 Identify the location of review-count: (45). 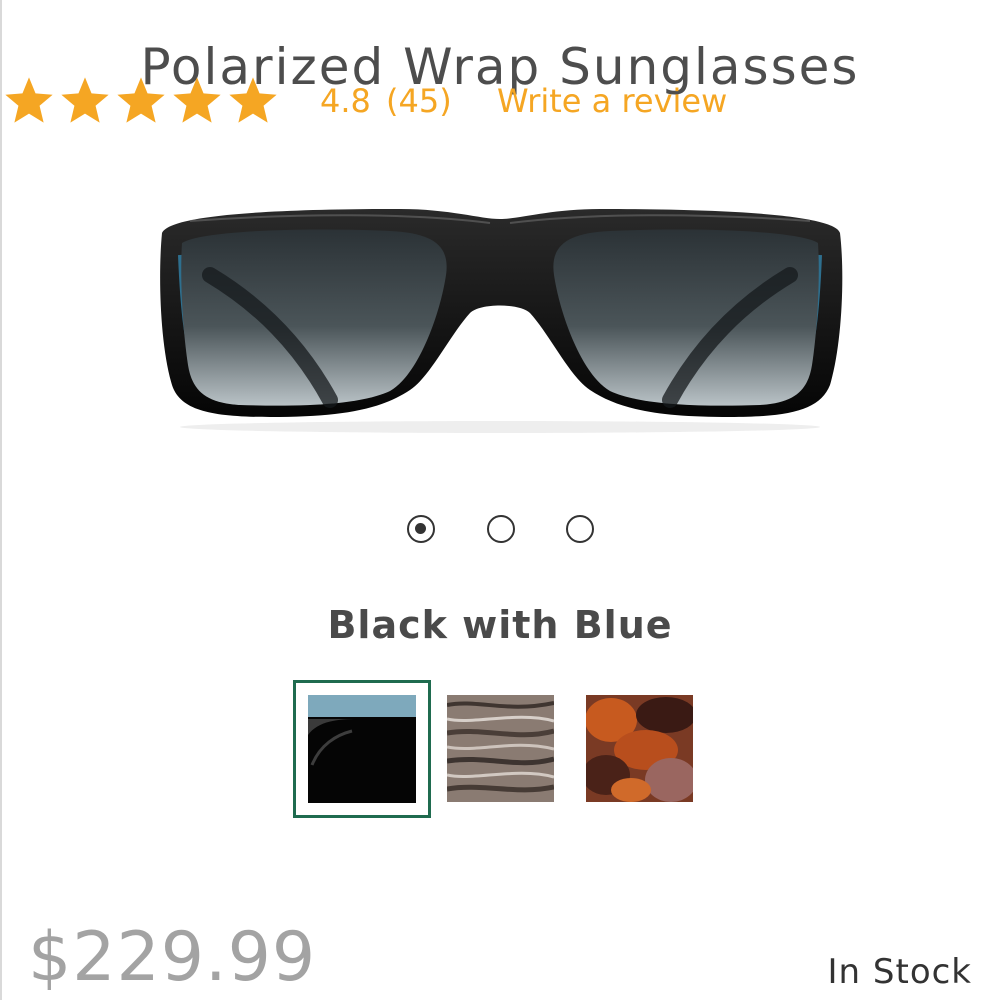
(419, 101).